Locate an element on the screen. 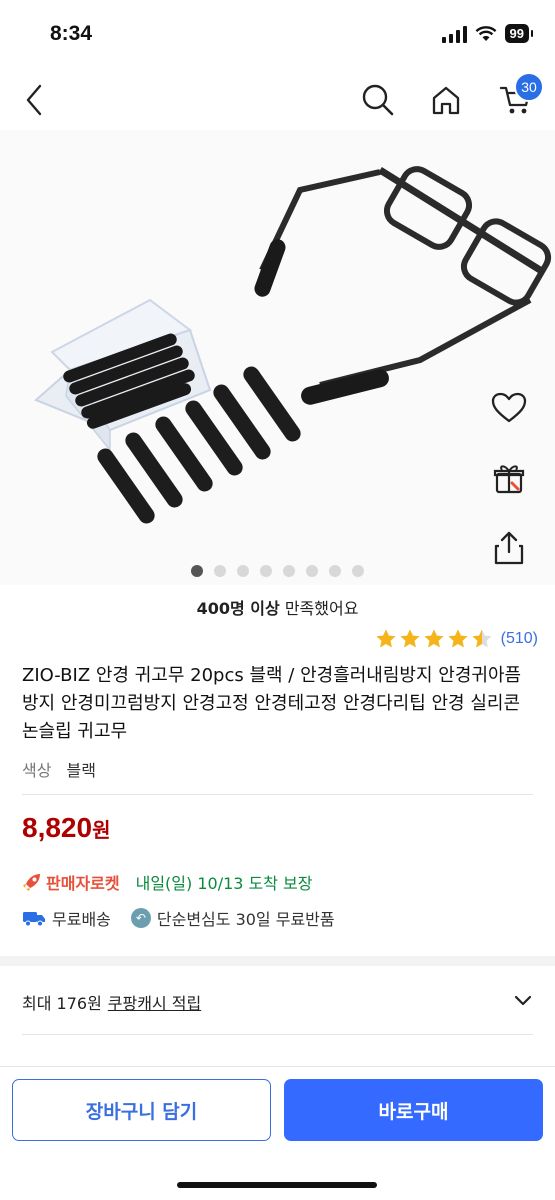  gift-button is located at coordinates (509, 478).